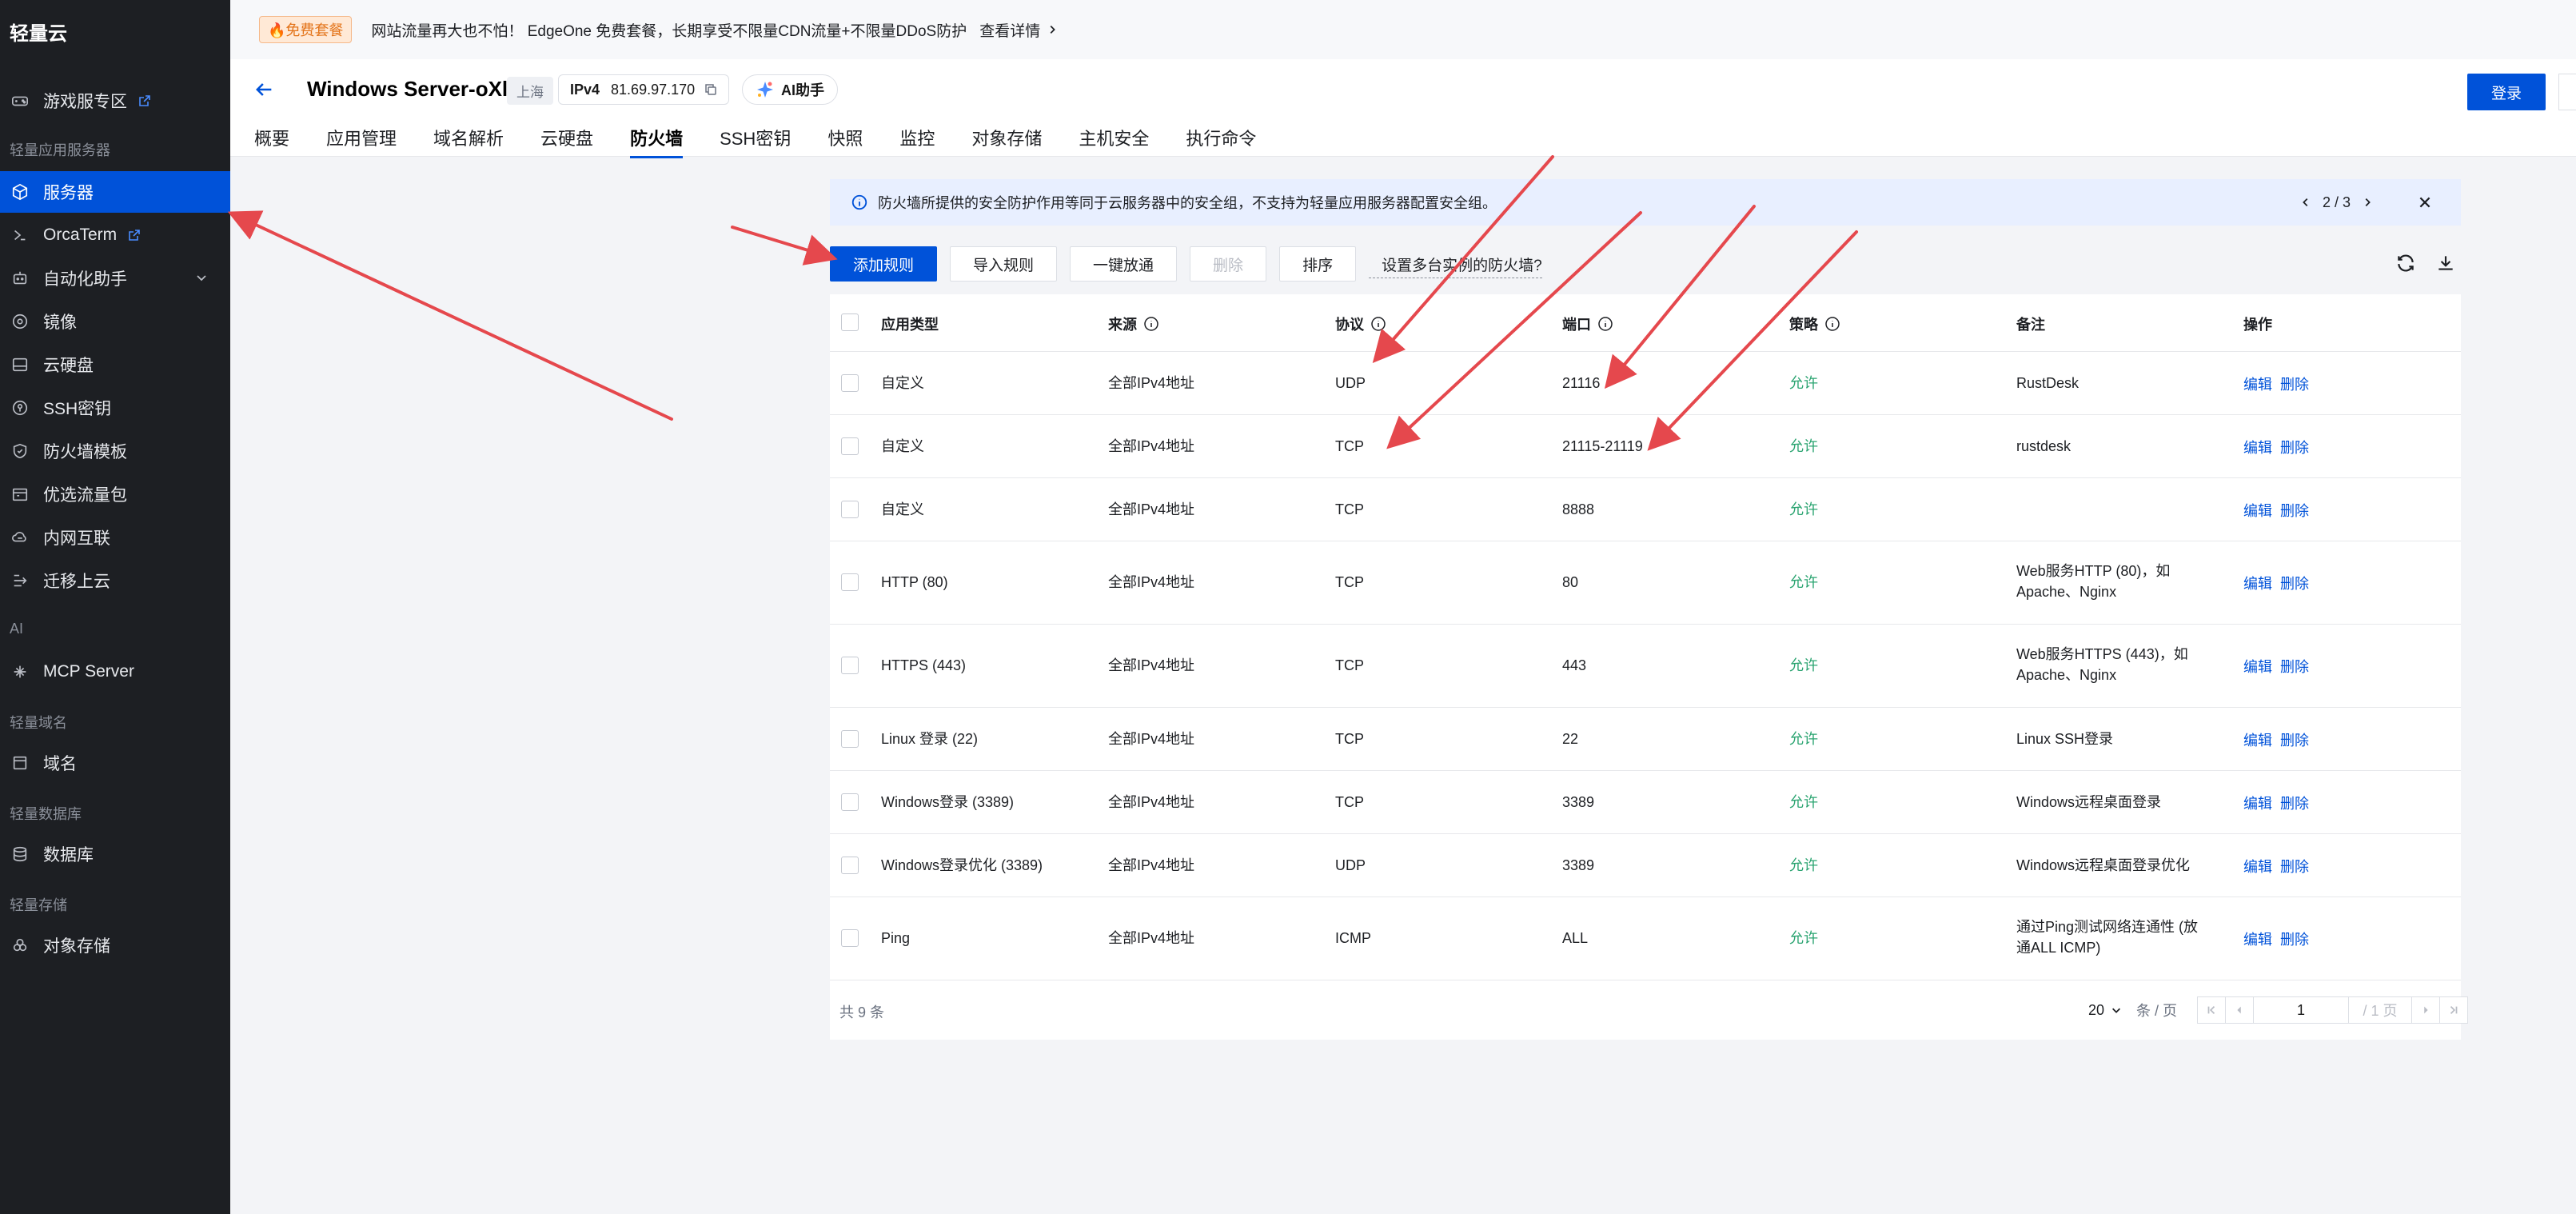  I want to click on back-arrow-icon, so click(264, 89).